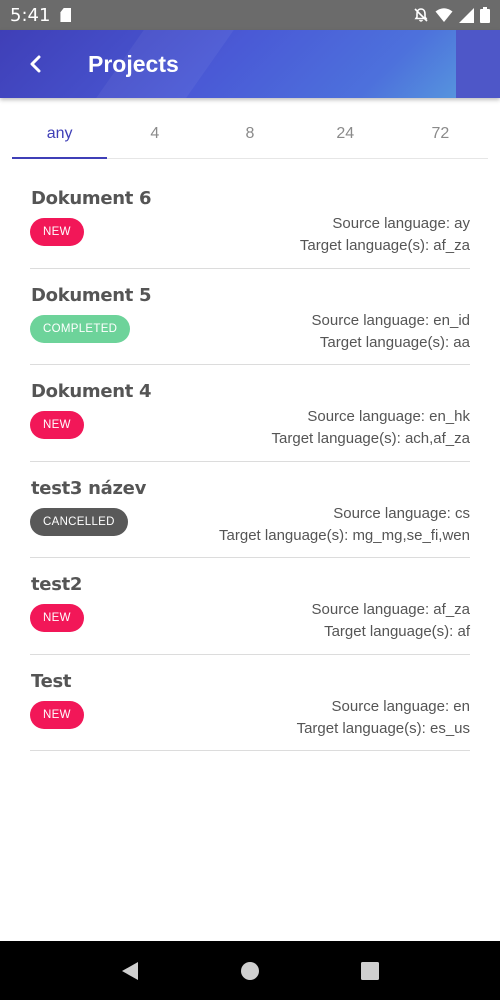 Image resolution: width=500 pixels, height=1000 pixels. What do you see at coordinates (390, 320) in the screenshot?
I see `source-language: Source language: en_id` at bounding box center [390, 320].